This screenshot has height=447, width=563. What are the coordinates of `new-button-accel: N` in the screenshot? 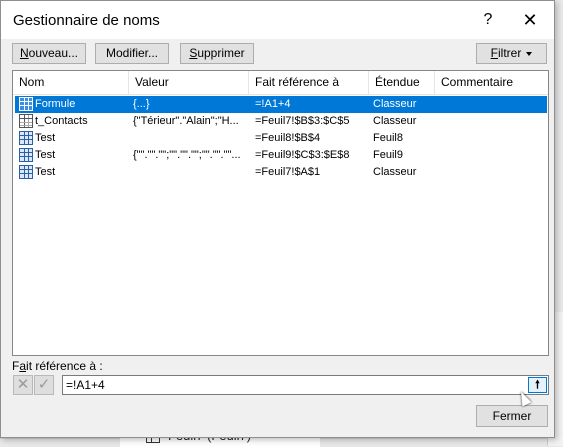 It's located at (24, 53).